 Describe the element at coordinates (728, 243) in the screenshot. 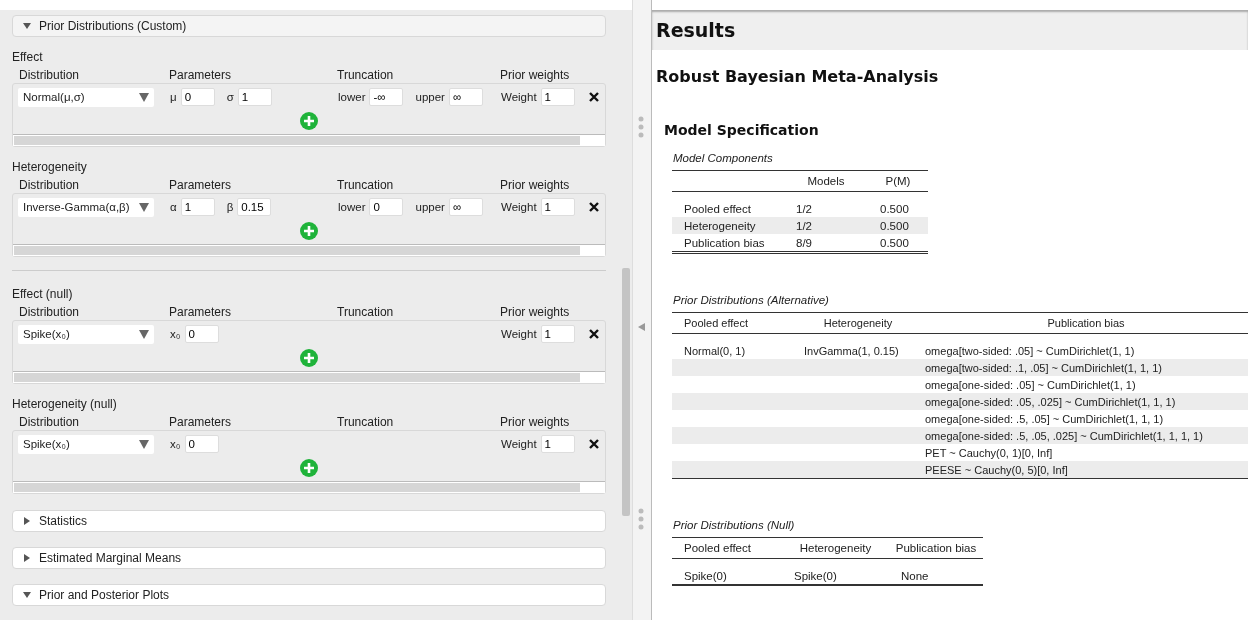

I see `table-cell: Publication bias` at that location.